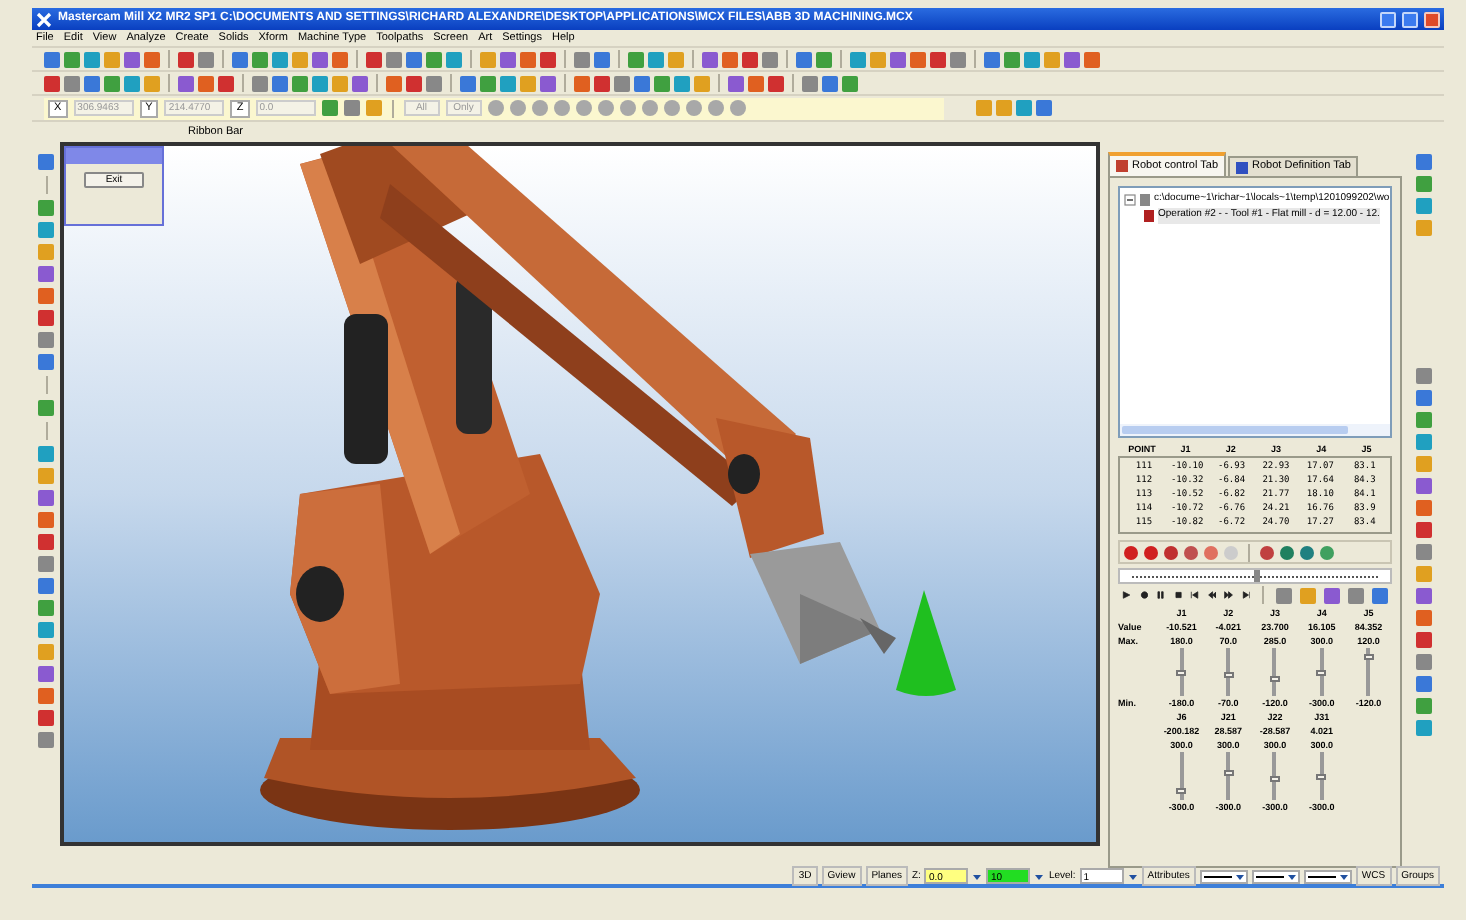 The height and width of the screenshot is (920, 1466). What do you see at coordinates (1144, 595) in the screenshot?
I see `record-icon` at bounding box center [1144, 595].